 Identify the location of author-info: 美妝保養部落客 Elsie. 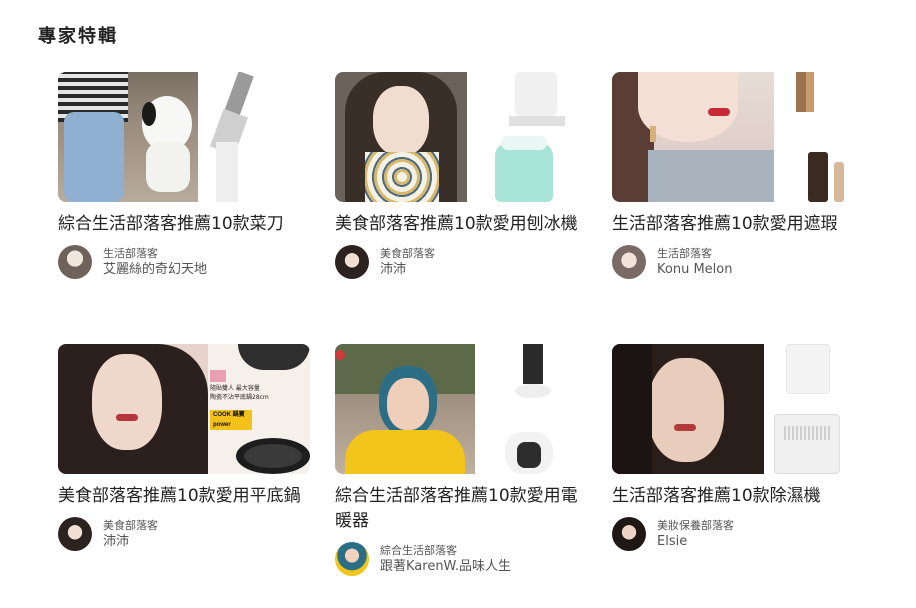
(738, 534).